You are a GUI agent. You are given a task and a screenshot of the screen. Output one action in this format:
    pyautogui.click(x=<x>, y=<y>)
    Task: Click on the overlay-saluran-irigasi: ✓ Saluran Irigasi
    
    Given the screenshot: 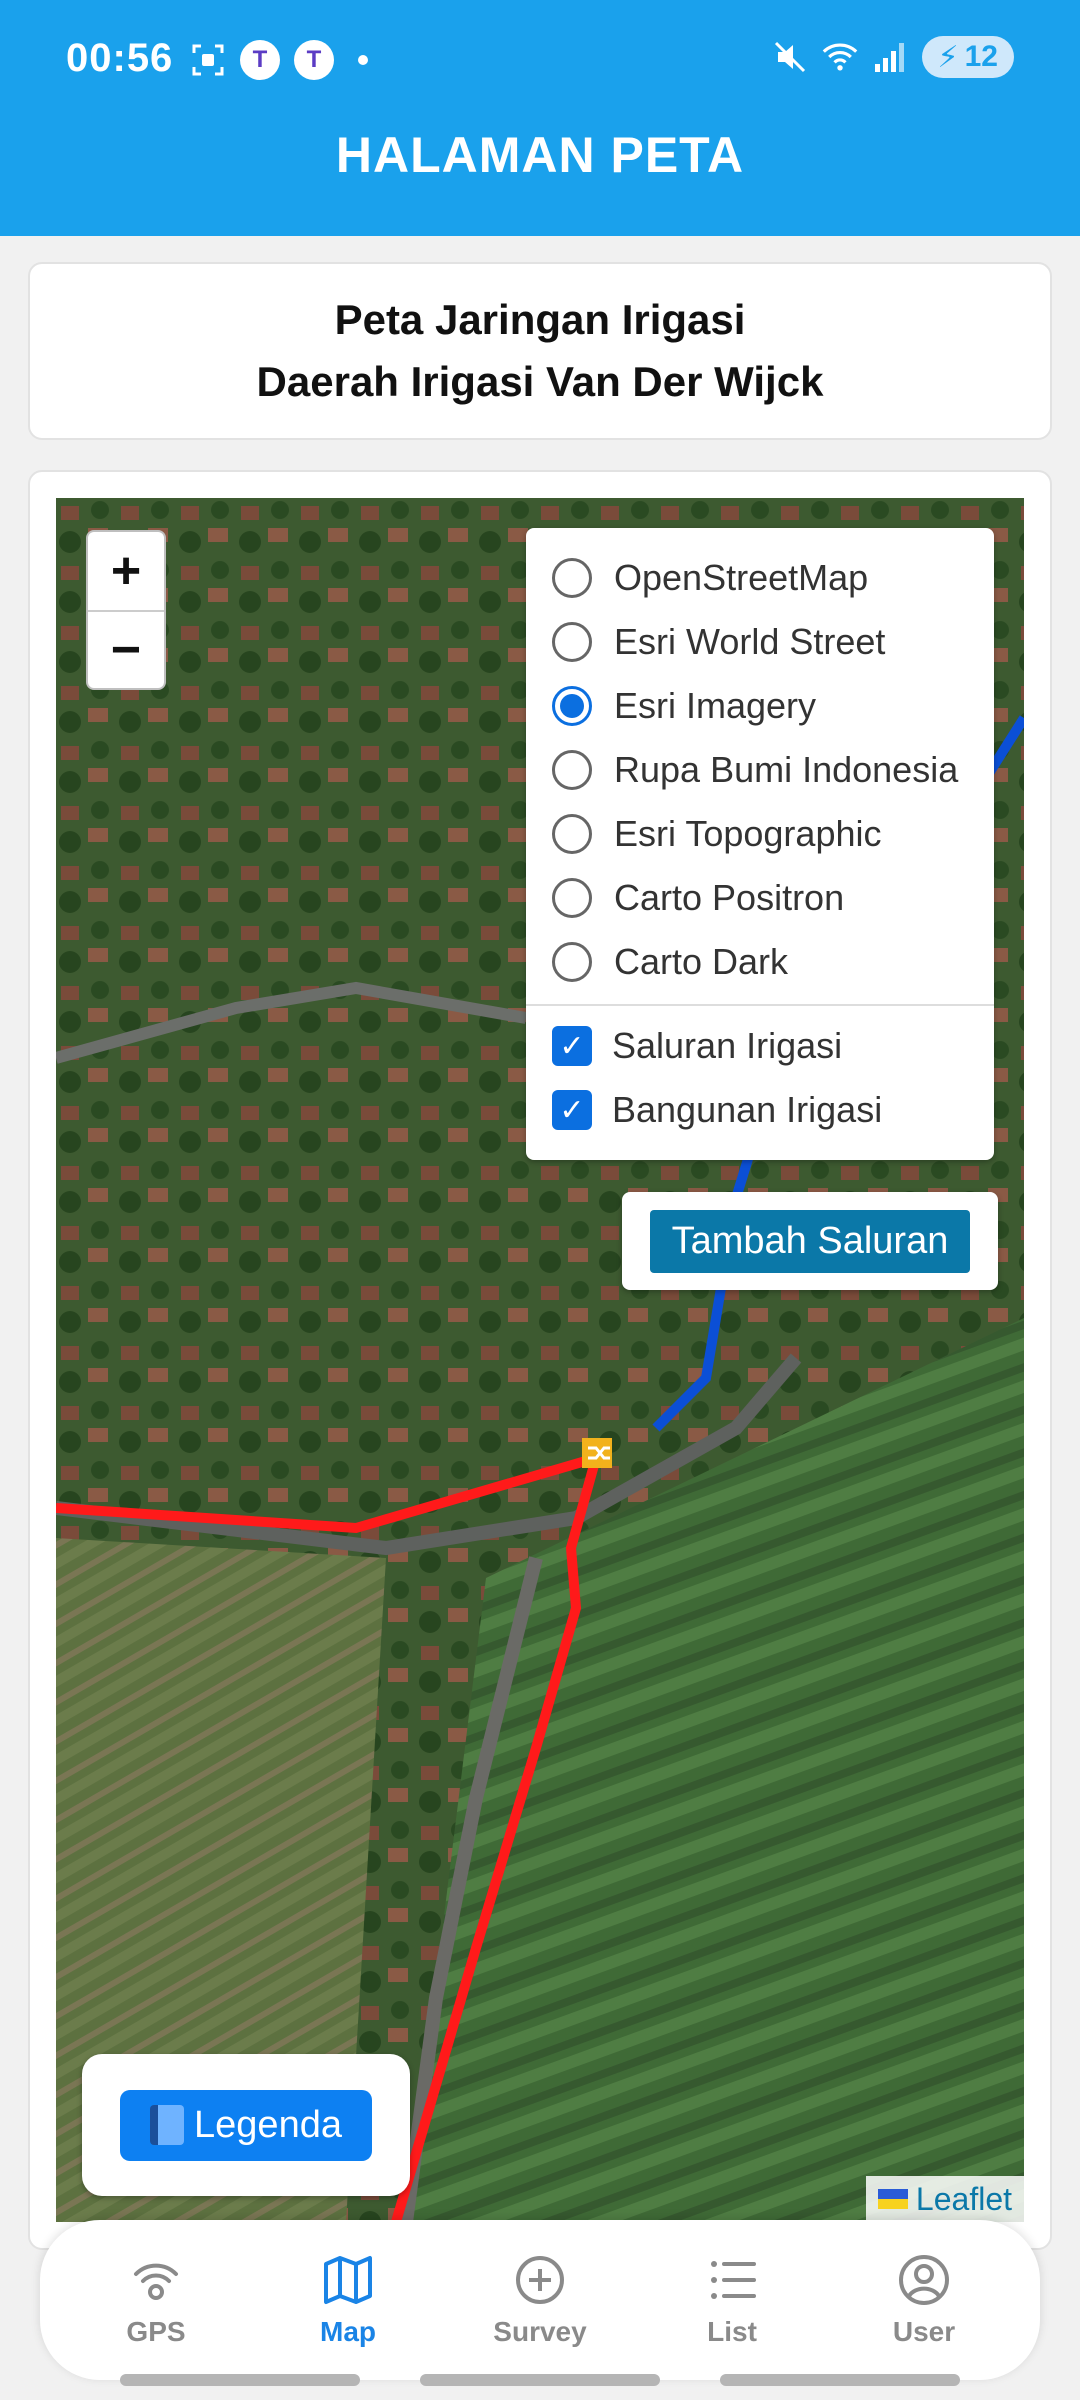 What is the action you would take?
    pyautogui.click(x=773, y=1046)
    